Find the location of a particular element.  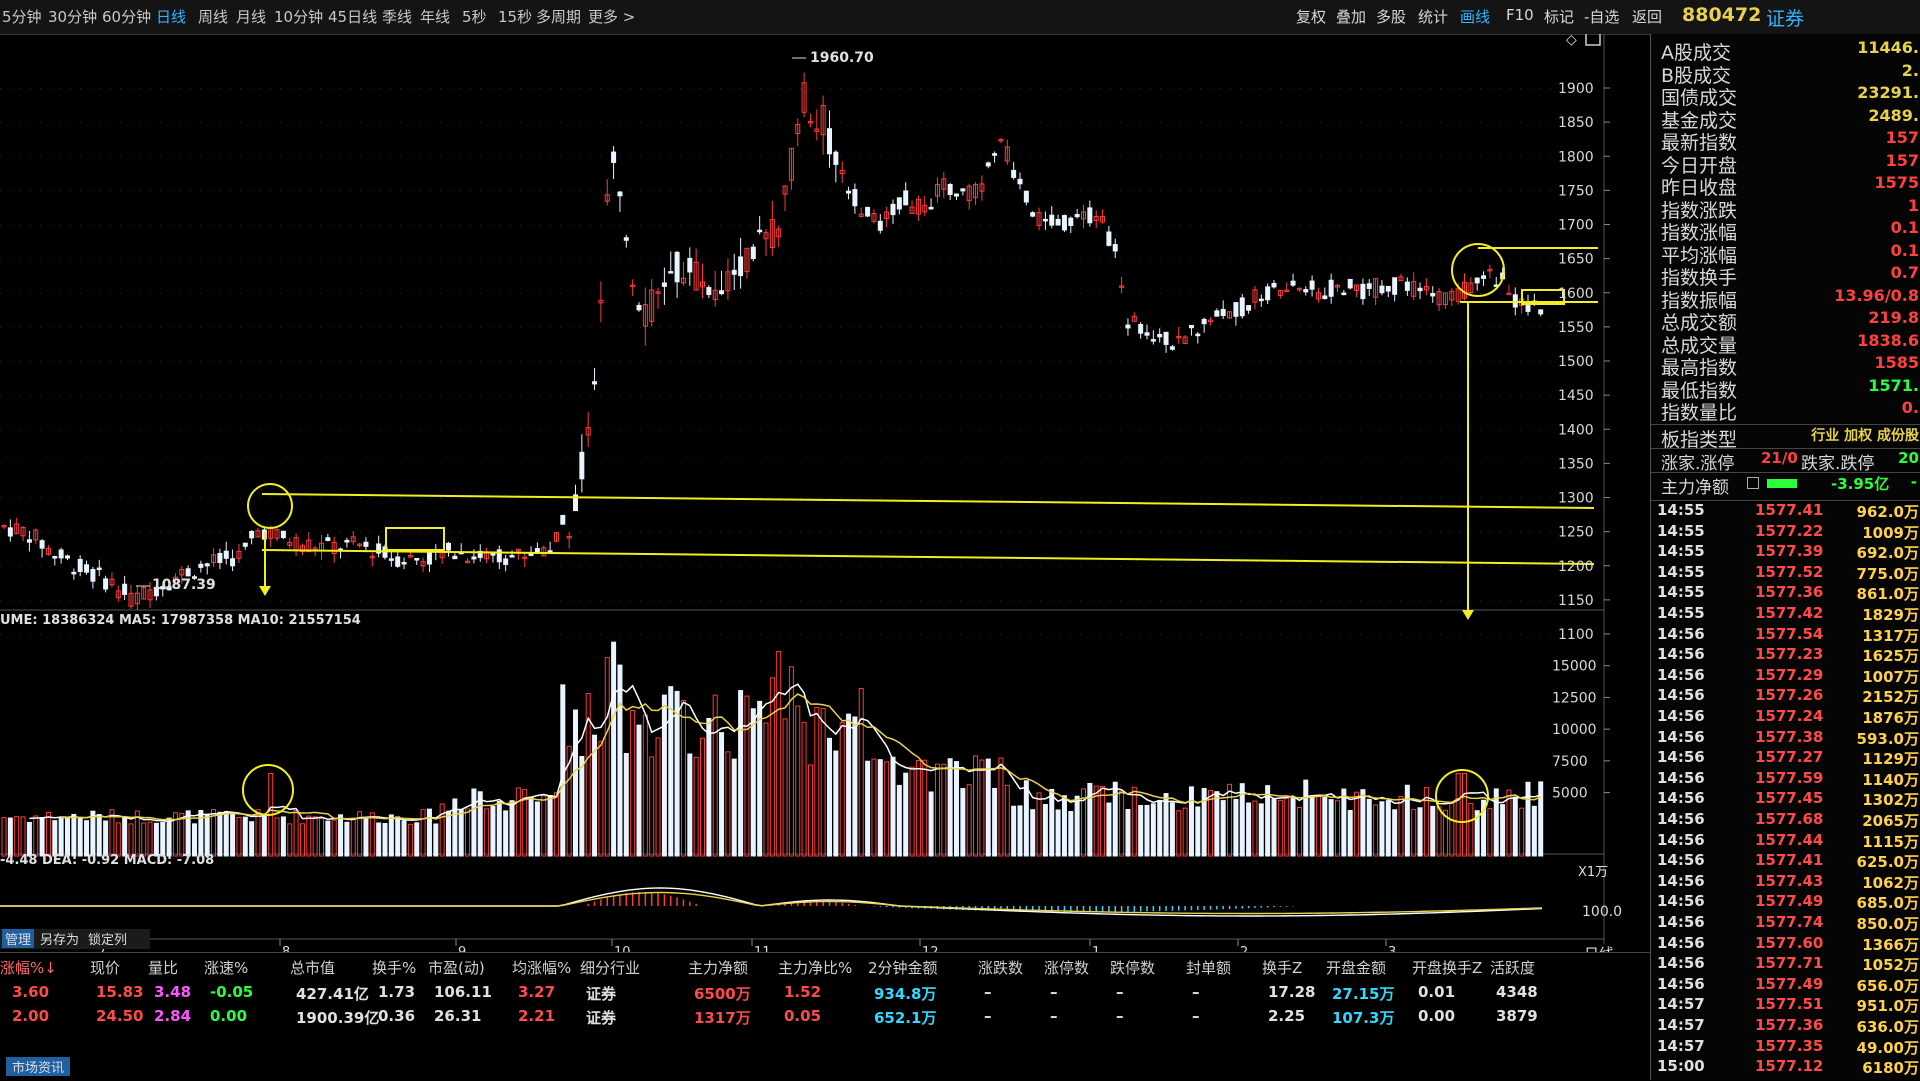

column-header: 涨幅%↓ is located at coordinates (28, 967).